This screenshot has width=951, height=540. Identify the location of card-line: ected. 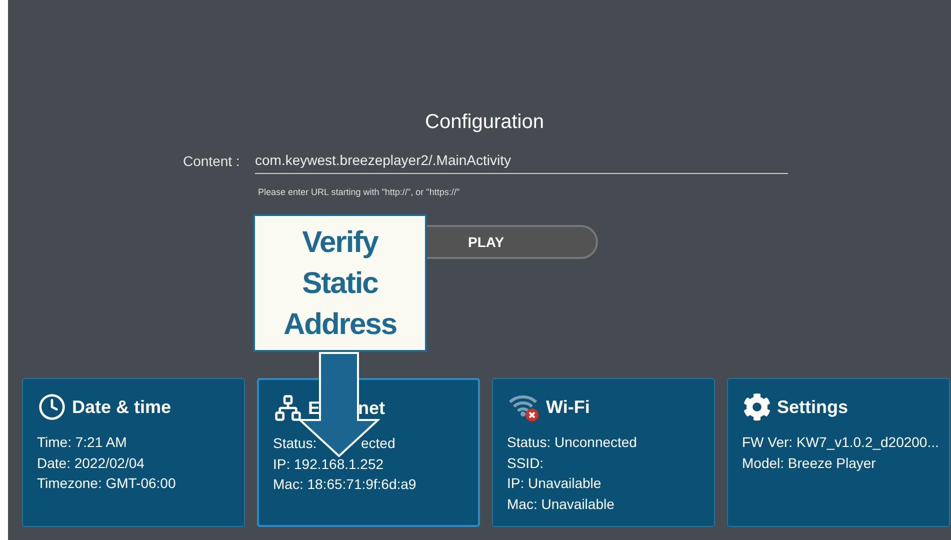
(378, 443).